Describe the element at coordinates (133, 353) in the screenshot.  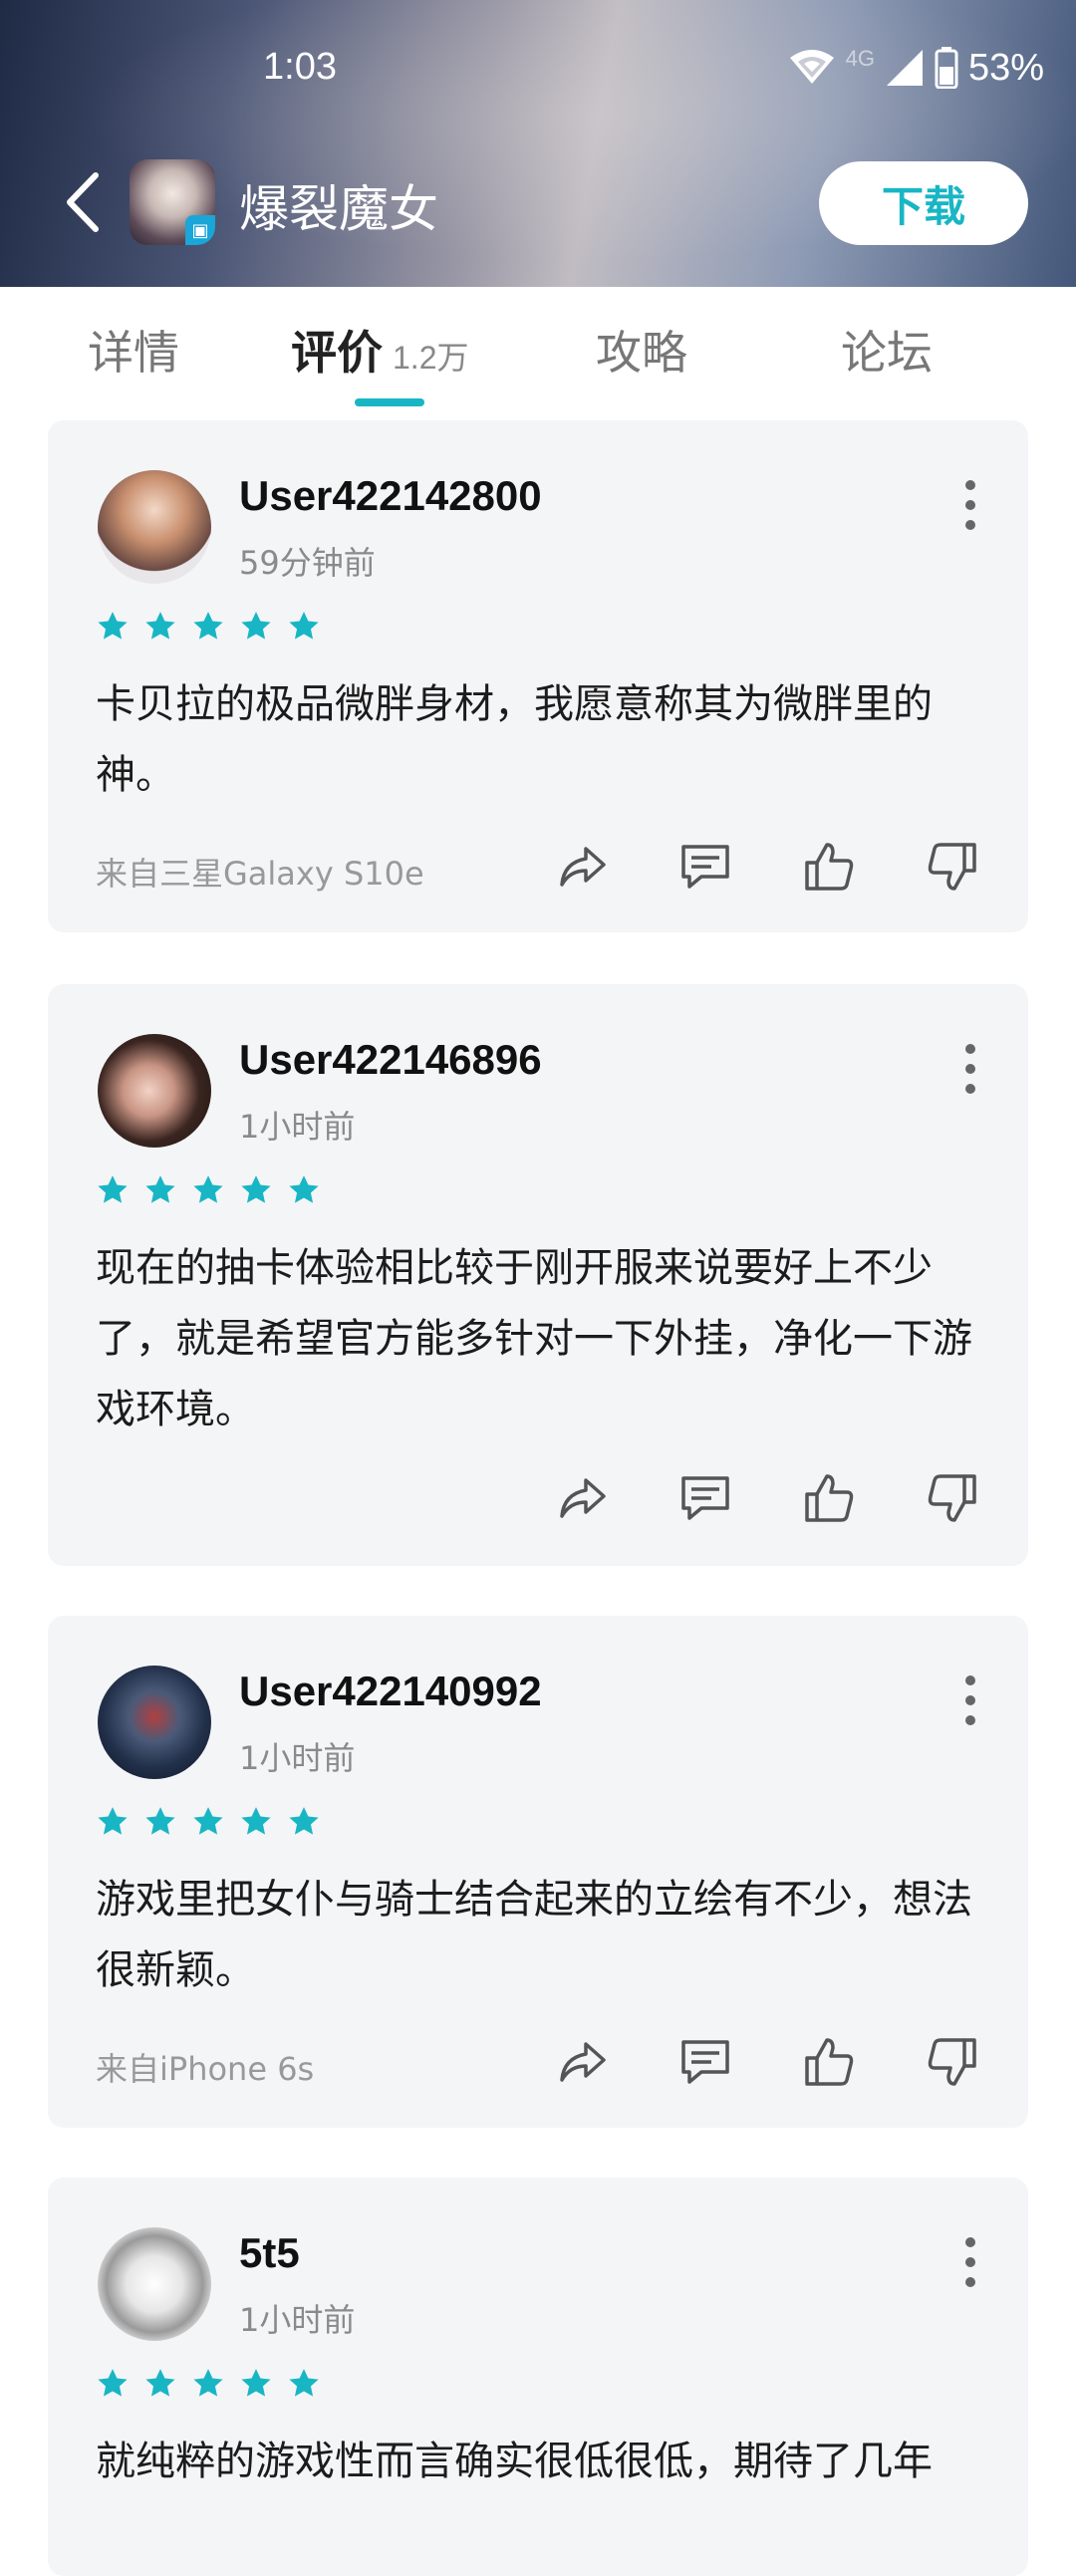
I see `tab-label: 详情` at that location.